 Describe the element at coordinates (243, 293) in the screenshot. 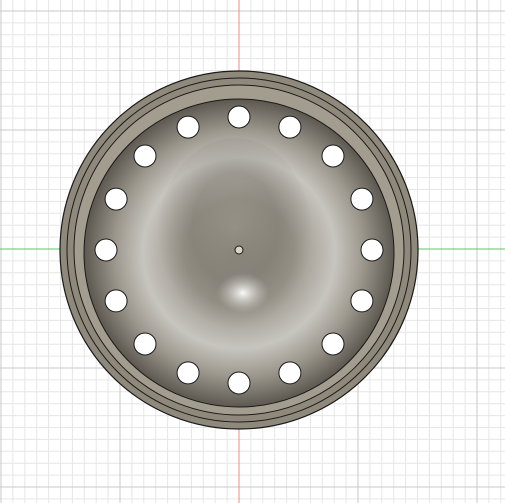

I see `dish-highlight` at that location.